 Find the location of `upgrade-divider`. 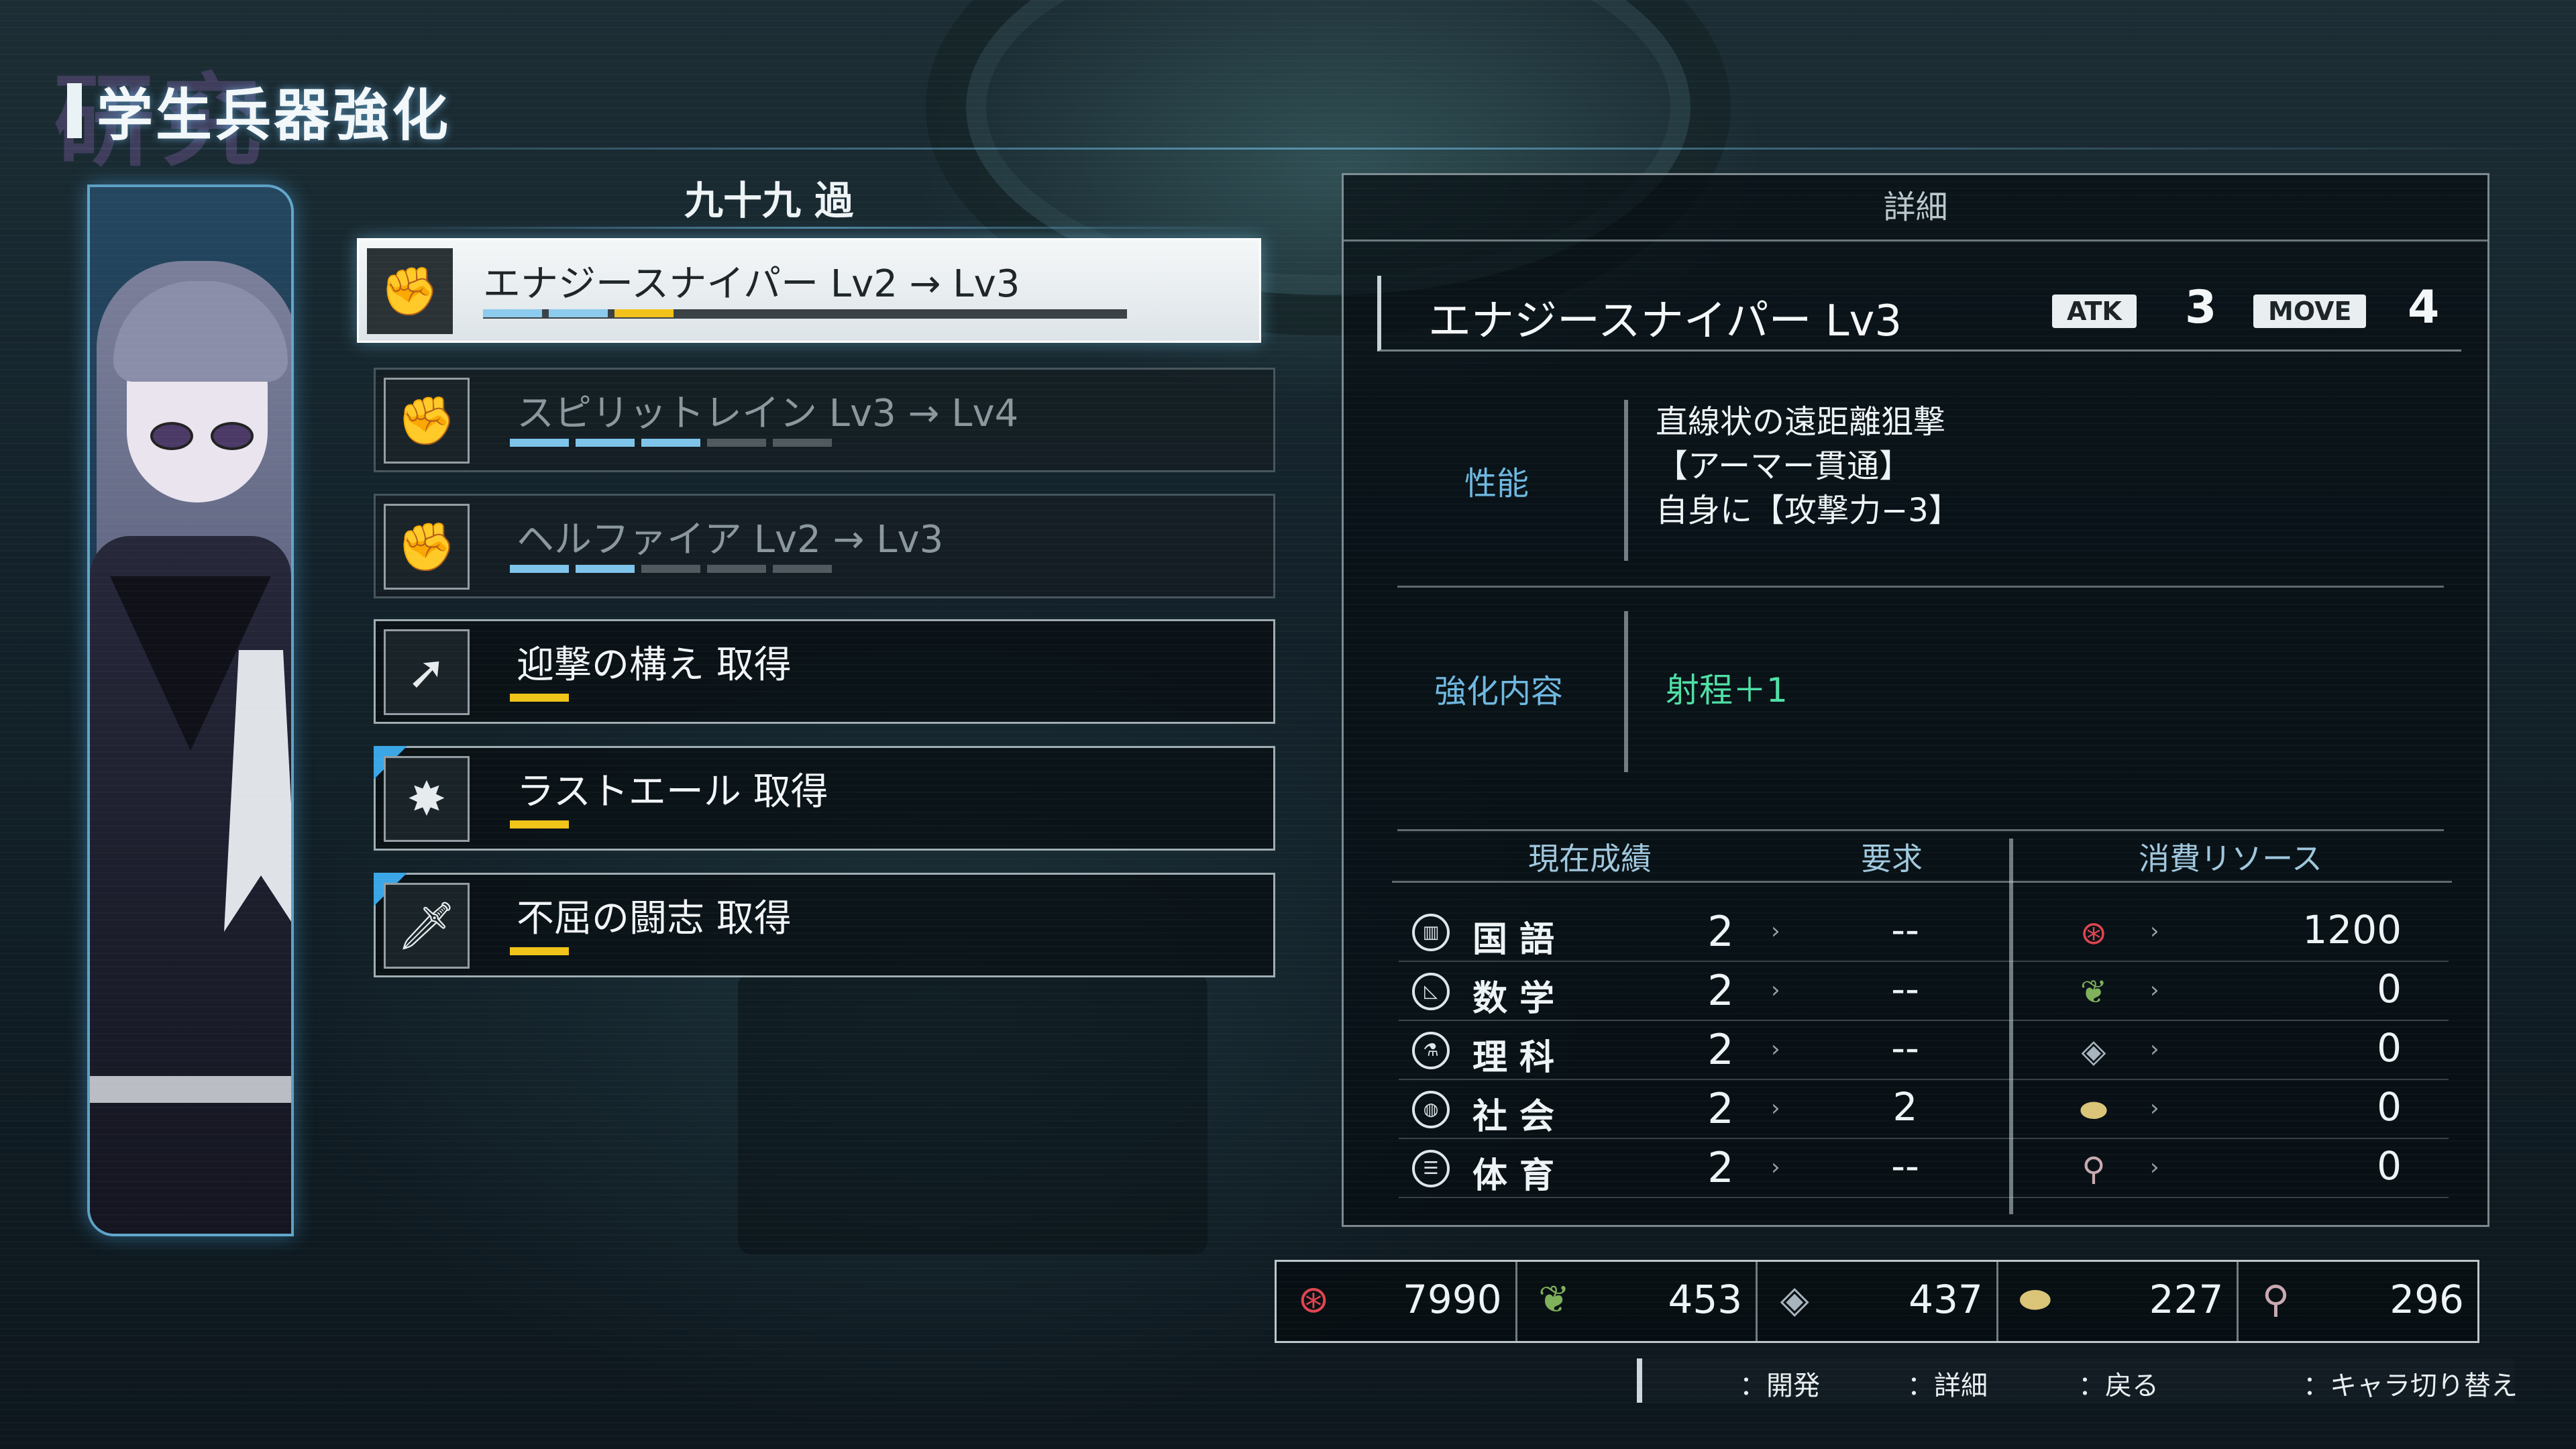

upgrade-divider is located at coordinates (1626, 691).